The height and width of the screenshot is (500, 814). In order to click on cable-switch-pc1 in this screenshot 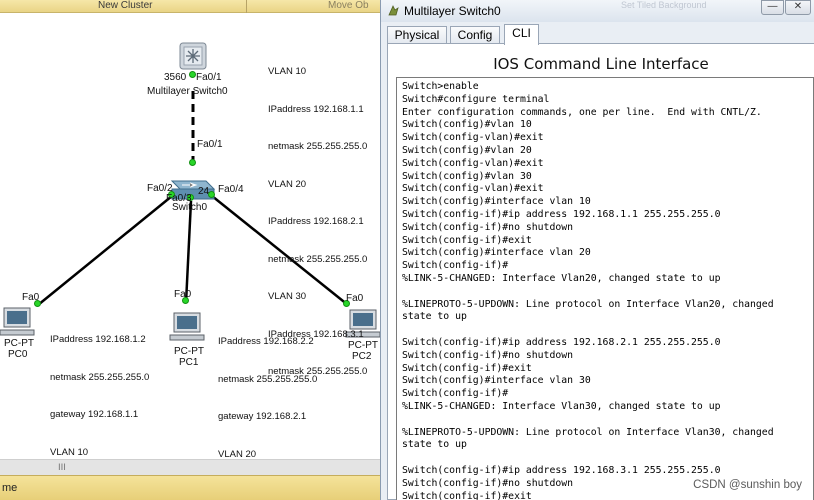, I will do `click(188, 252)`.